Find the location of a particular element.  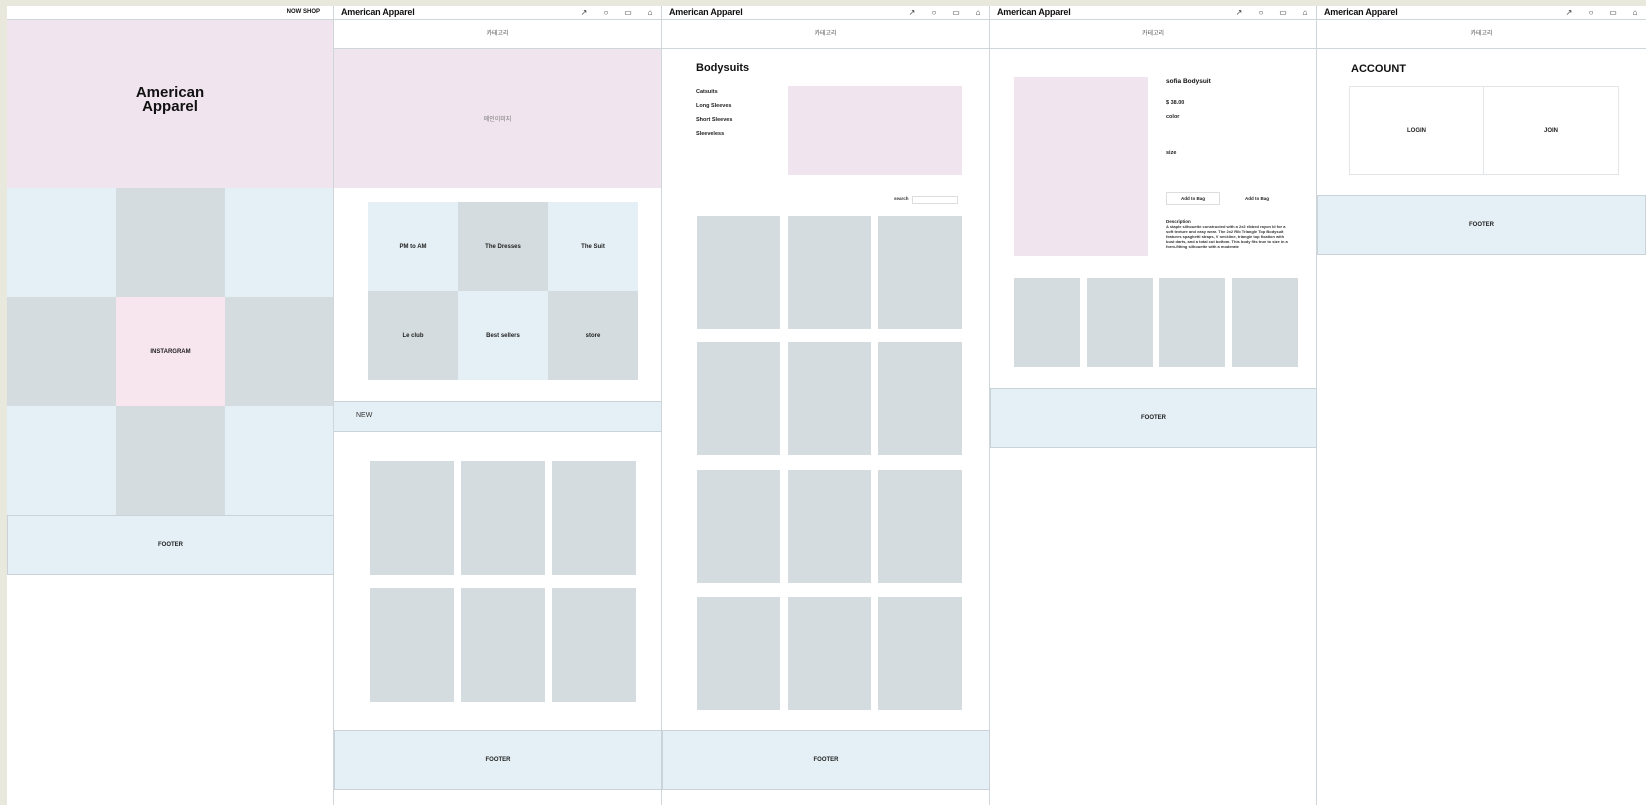

add-to-bag-button: Add to Bag is located at coordinates (1193, 198).